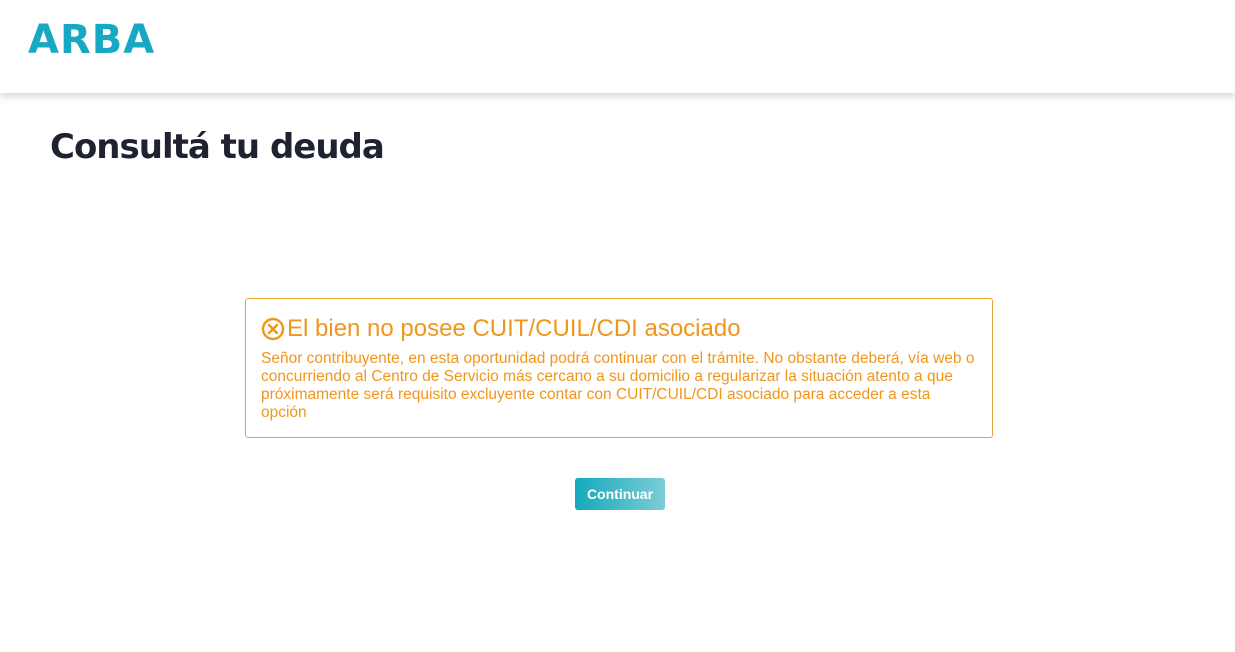  Describe the element at coordinates (91, 40) in the screenshot. I see `arba-logo: ARBA` at that location.